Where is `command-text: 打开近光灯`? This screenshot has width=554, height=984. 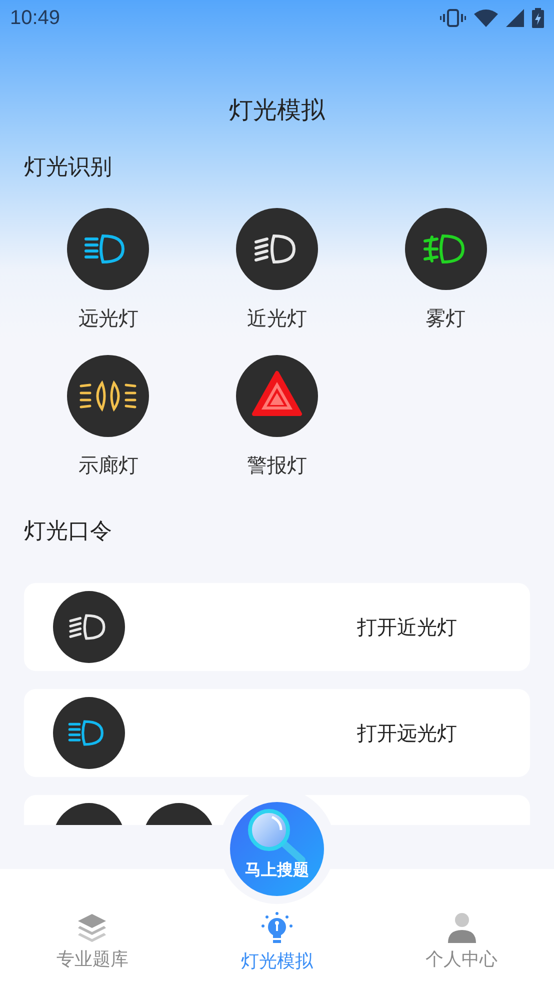
command-text: 打开近光灯 is located at coordinates (407, 627).